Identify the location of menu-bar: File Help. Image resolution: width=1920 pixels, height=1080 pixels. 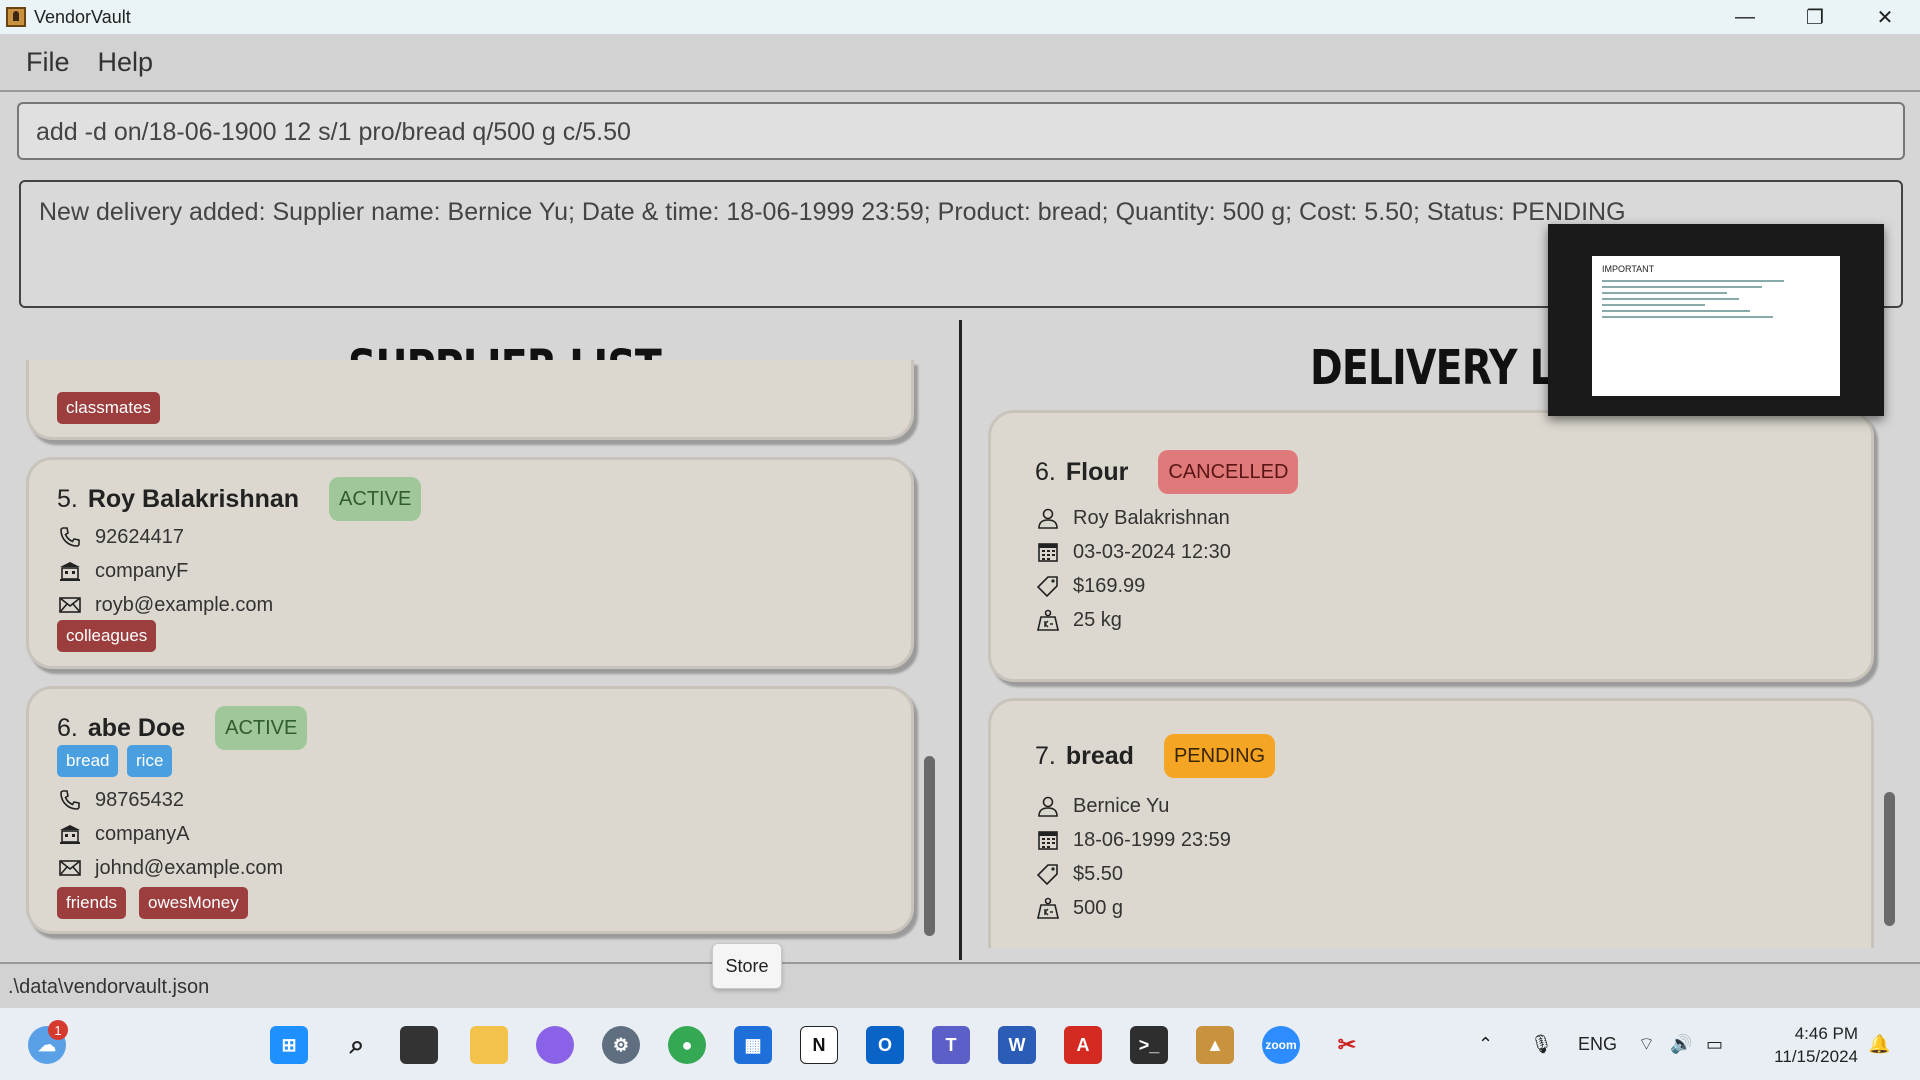
(960, 63).